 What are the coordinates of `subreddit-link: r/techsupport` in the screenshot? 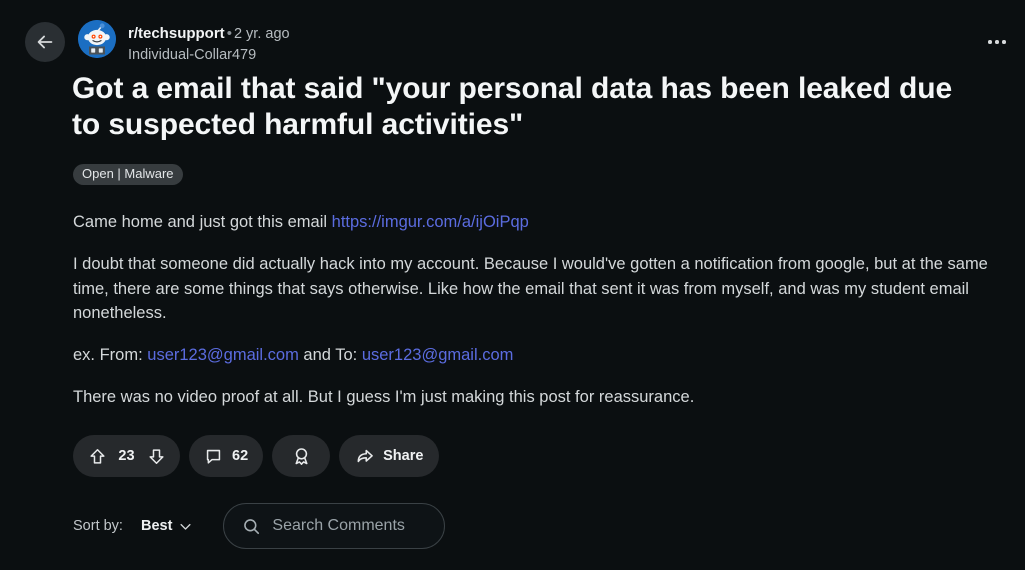 It's located at (176, 33).